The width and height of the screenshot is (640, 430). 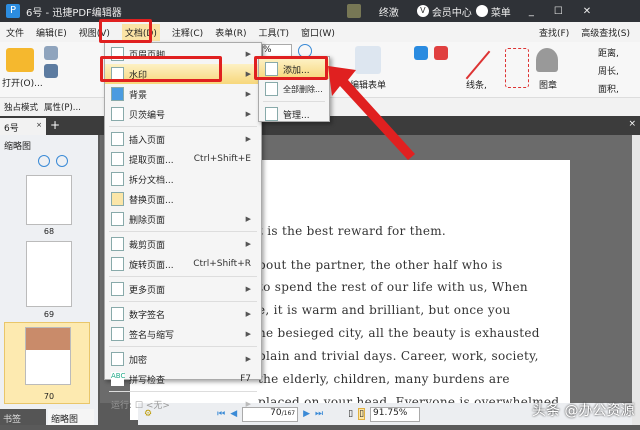 What do you see at coordinates (23, 126) in the screenshot?
I see `tab-6: 6号 ×` at bounding box center [23, 126].